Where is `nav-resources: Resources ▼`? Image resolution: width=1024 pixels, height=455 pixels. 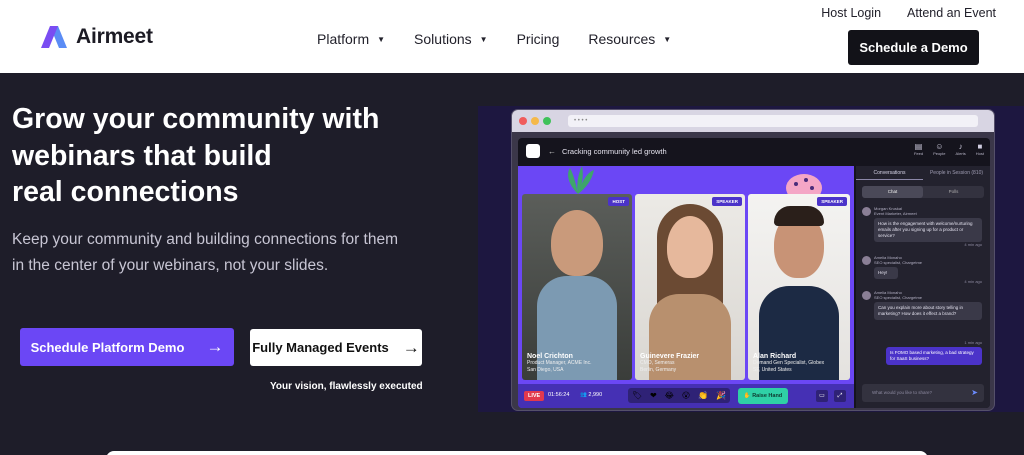 nav-resources: Resources ▼ is located at coordinates (629, 39).